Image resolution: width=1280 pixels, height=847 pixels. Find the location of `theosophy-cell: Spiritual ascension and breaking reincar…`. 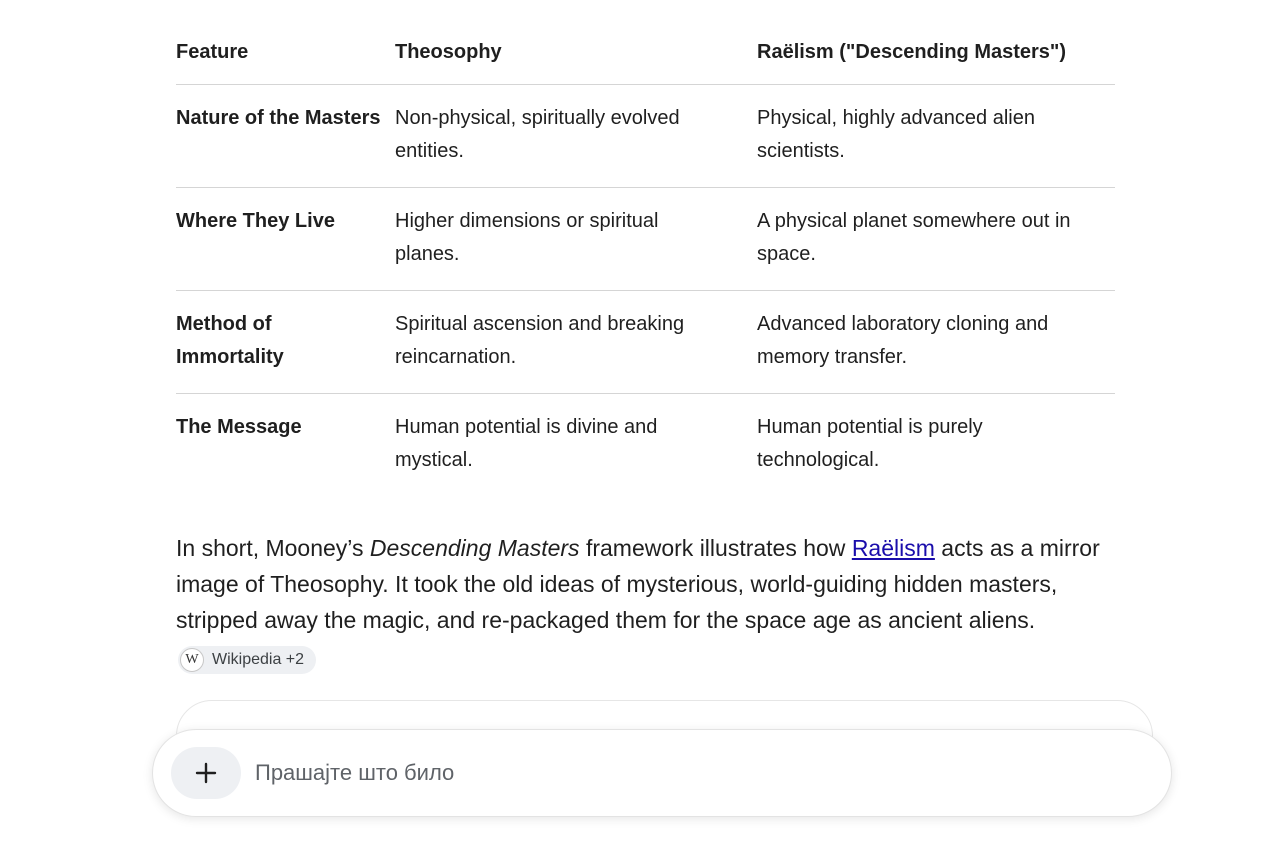

theosophy-cell: Spiritual ascension and breaking reincar… is located at coordinates (576, 342).